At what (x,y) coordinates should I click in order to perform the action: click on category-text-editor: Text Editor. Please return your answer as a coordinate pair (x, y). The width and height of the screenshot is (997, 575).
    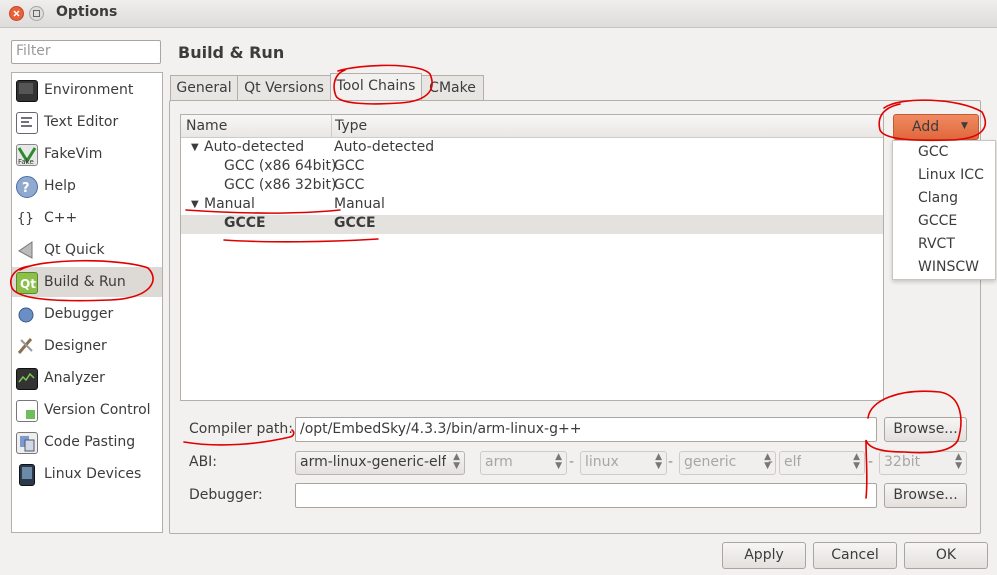
    Looking at the image, I should click on (87, 122).